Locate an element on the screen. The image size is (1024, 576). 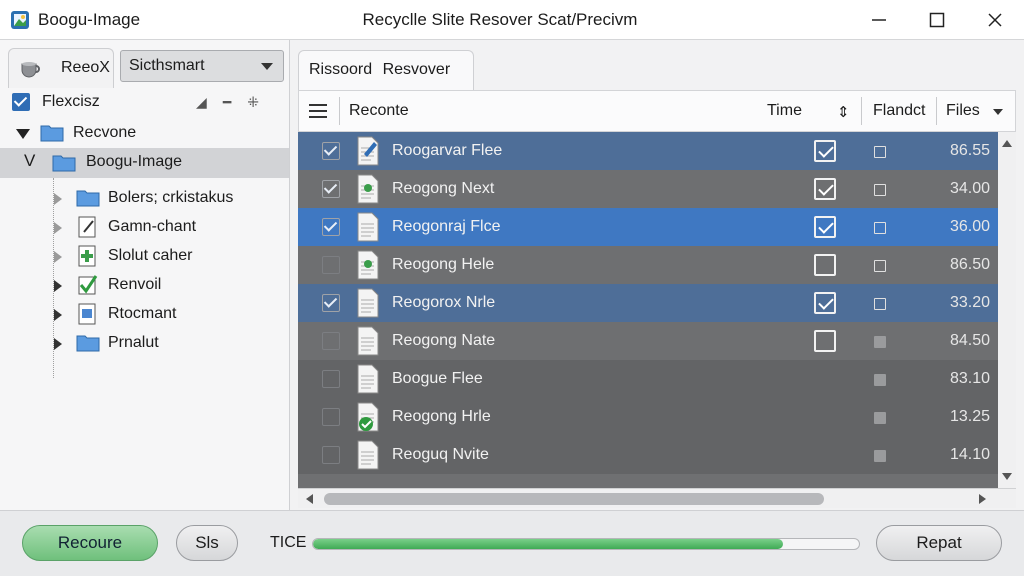
collapse-icon: ◢ is located at coordinates (209, 102).